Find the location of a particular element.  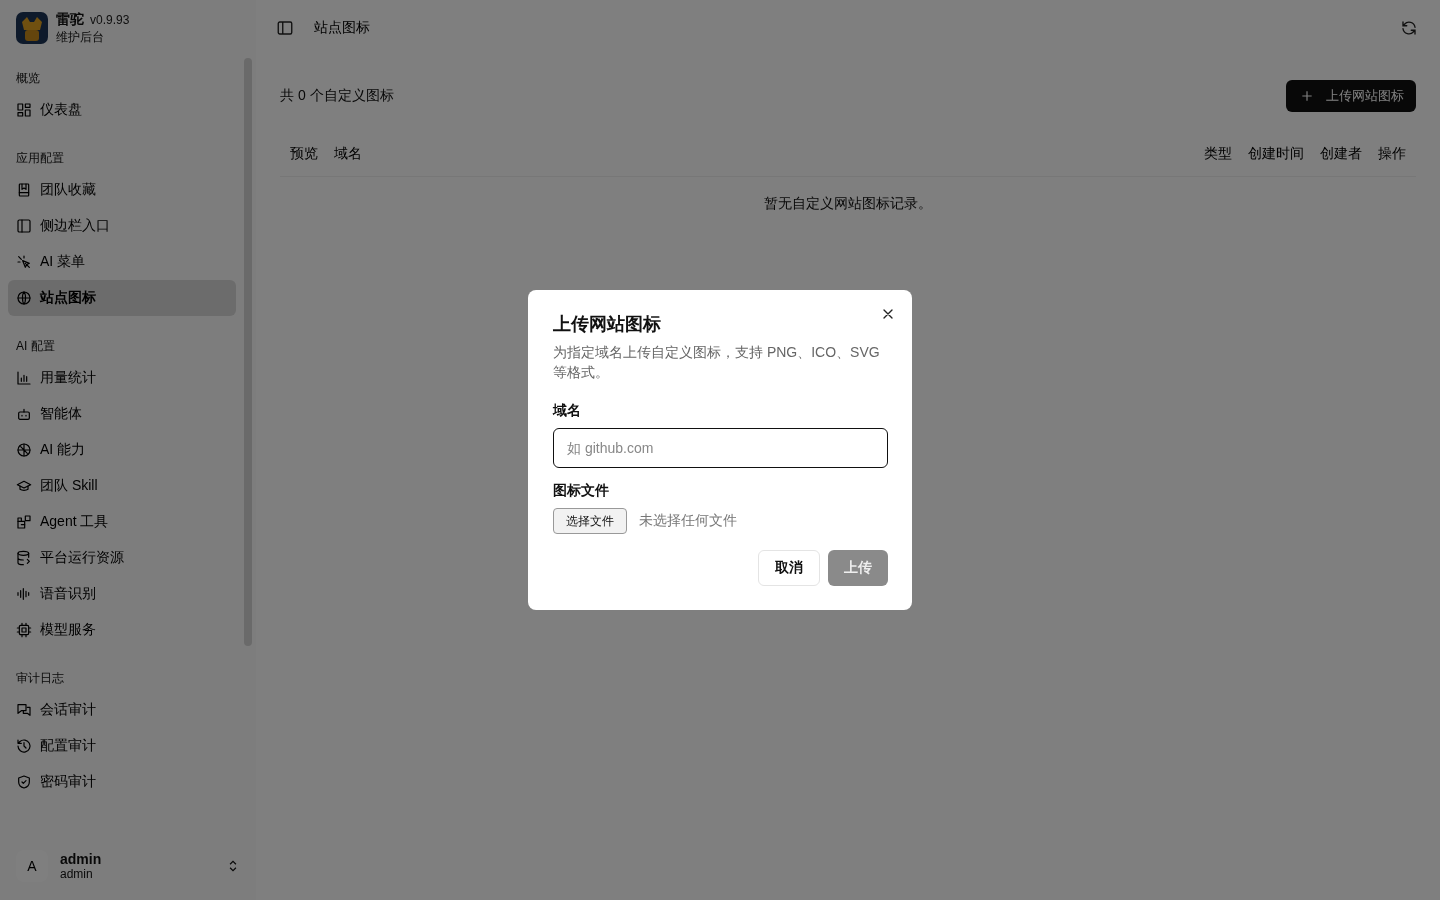

page-title: 站点图标 is located at coordinates (342, 28).